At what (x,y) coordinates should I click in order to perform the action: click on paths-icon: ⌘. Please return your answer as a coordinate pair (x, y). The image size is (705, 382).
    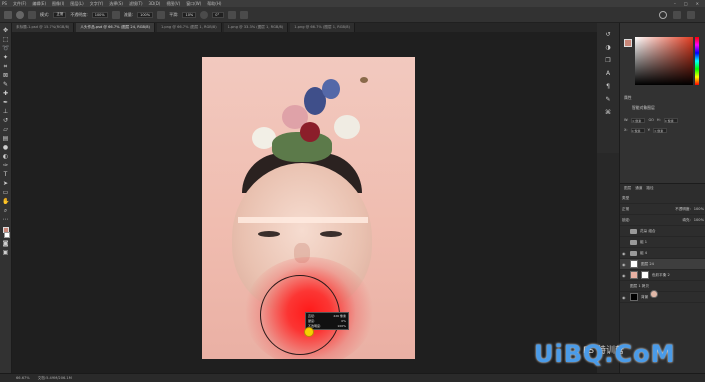
    Looking at the image, I should click on (608, 112).